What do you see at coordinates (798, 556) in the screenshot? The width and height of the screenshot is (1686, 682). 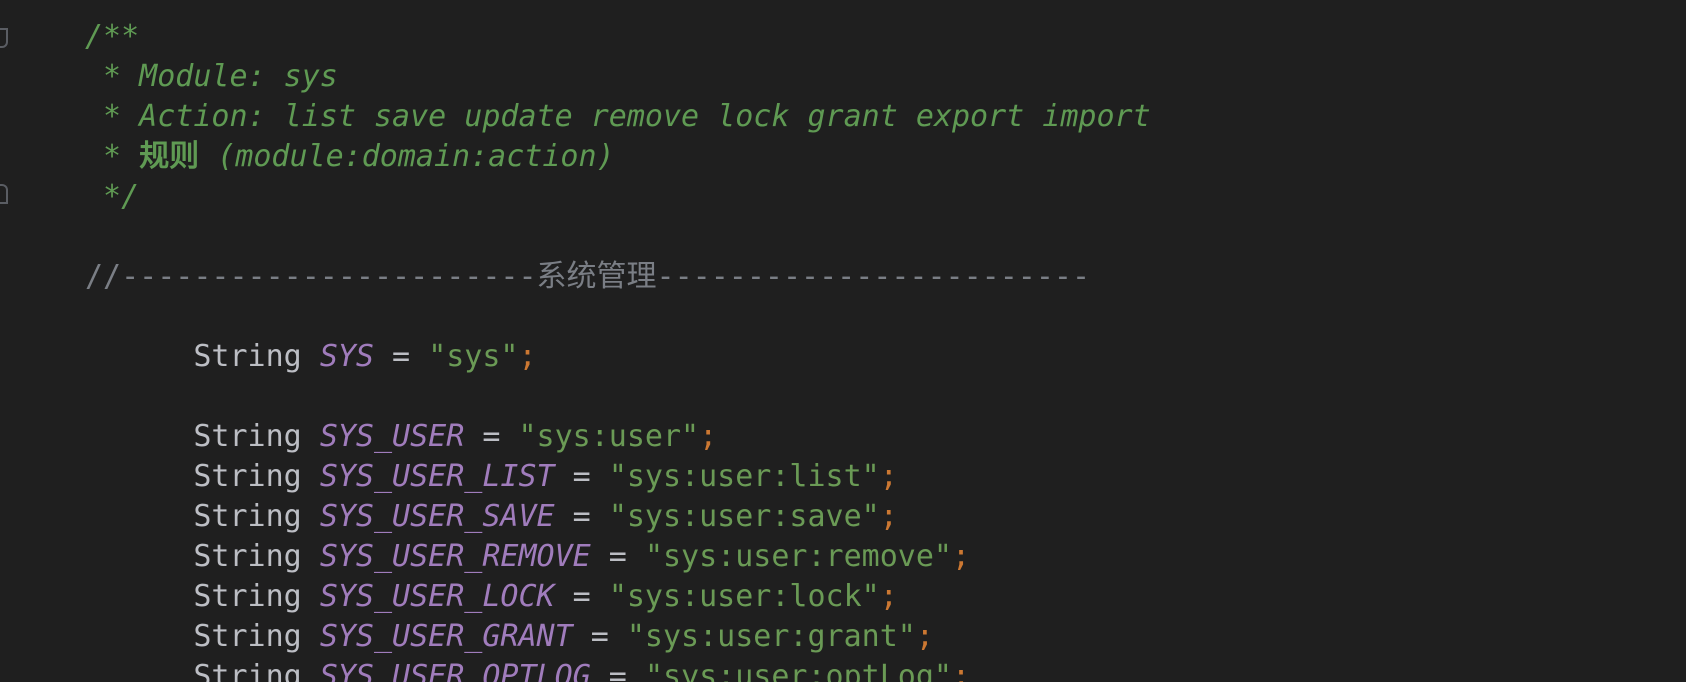 I see `string-value: "sys:user:remove"` at bounding box center [798, 556].